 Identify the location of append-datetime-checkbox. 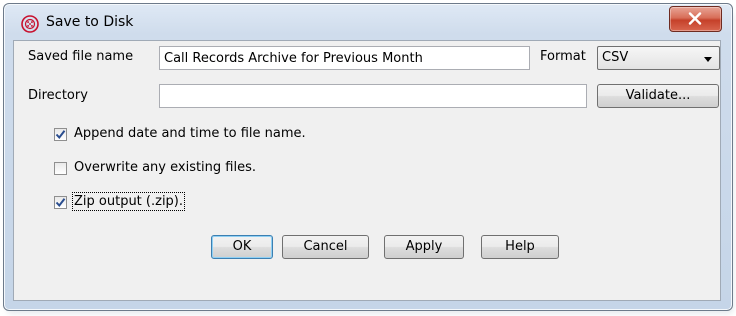
(60, 134).